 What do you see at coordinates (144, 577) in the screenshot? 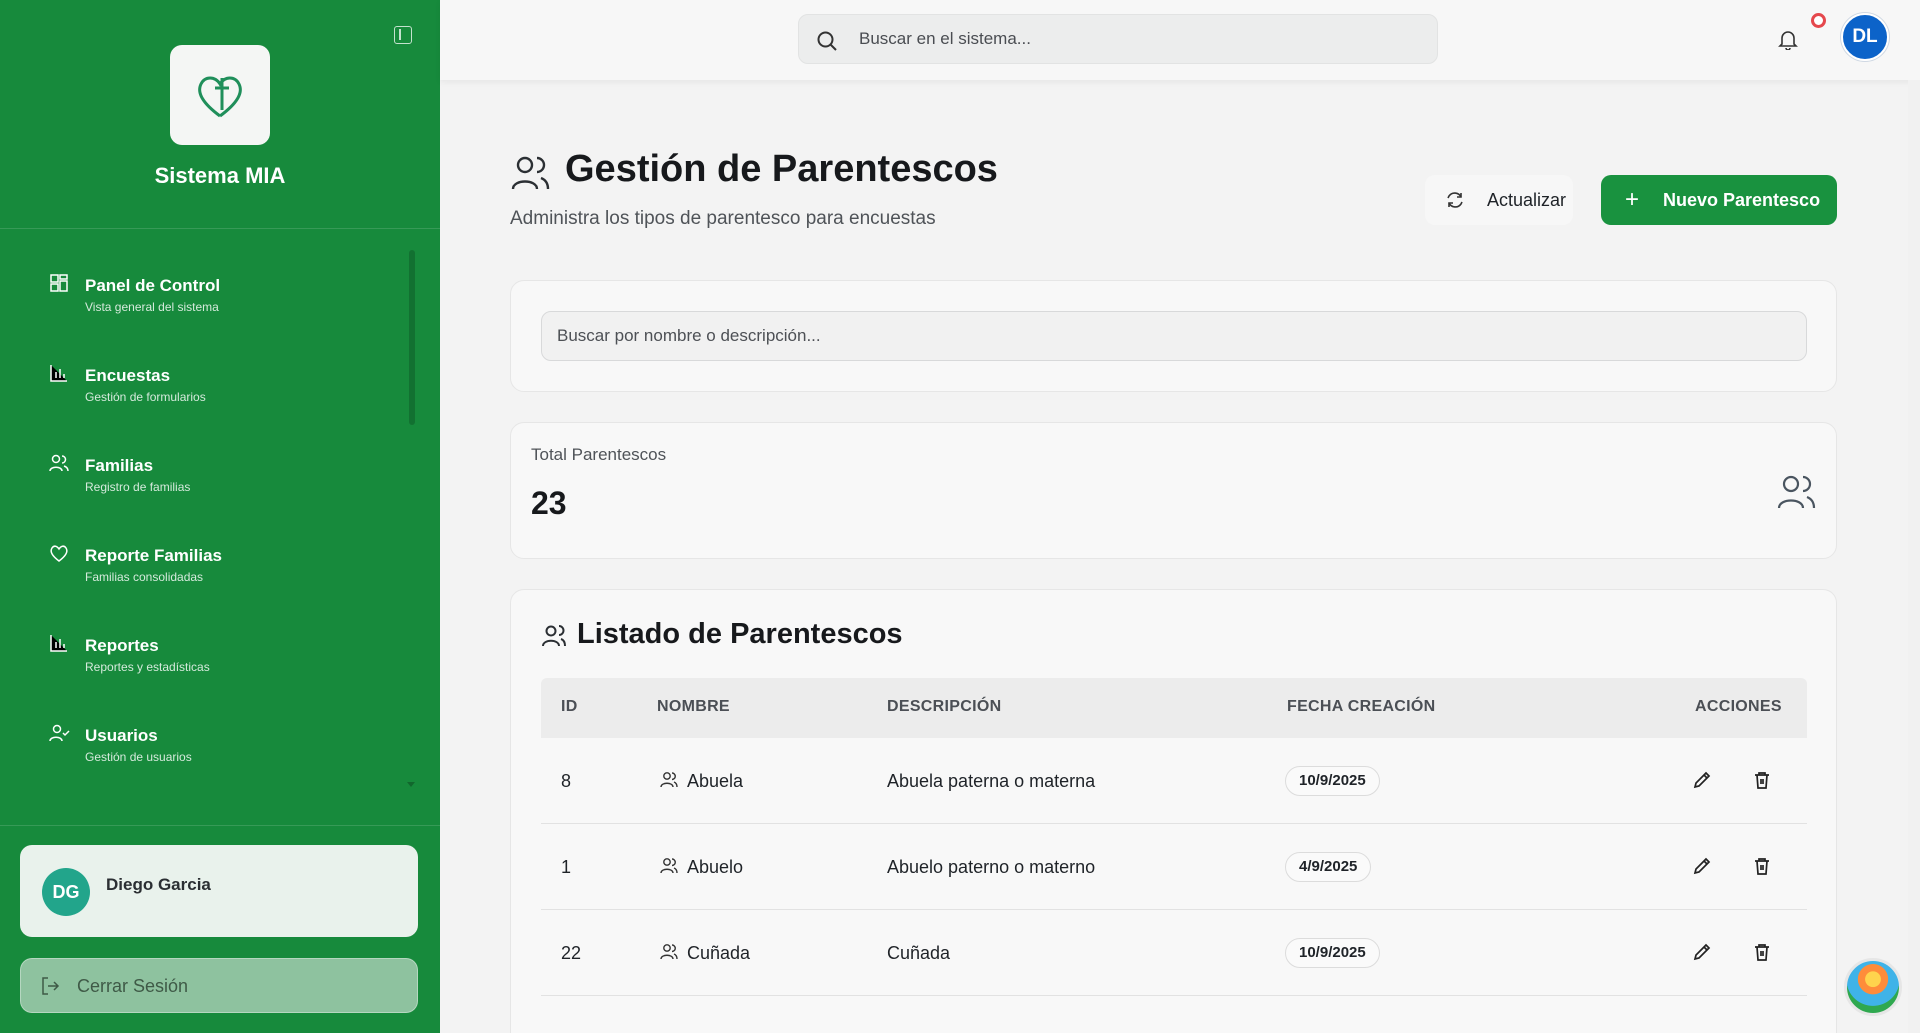
I see `sidebar-item-sublabel: Familias consolidadas` at bounding box center [144, 577].